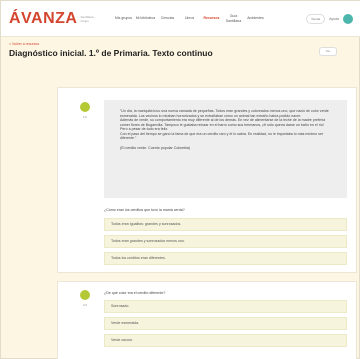  I want to click on answer-option: Verde esmeralda., so click(225, 323).